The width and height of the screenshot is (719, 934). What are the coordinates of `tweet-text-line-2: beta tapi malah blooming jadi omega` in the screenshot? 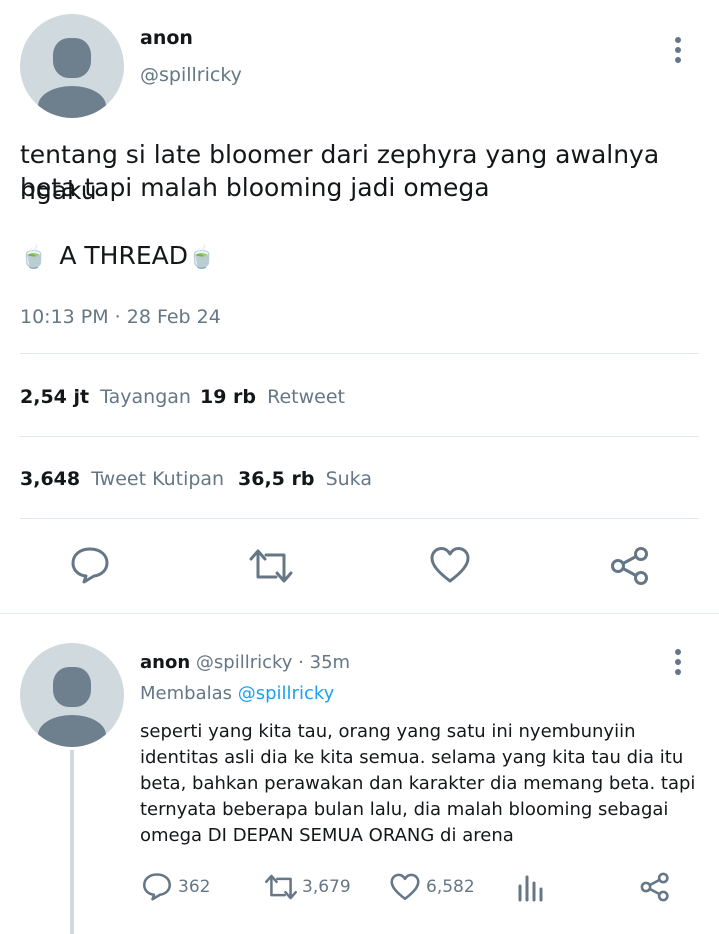 It's located at (255, 187).